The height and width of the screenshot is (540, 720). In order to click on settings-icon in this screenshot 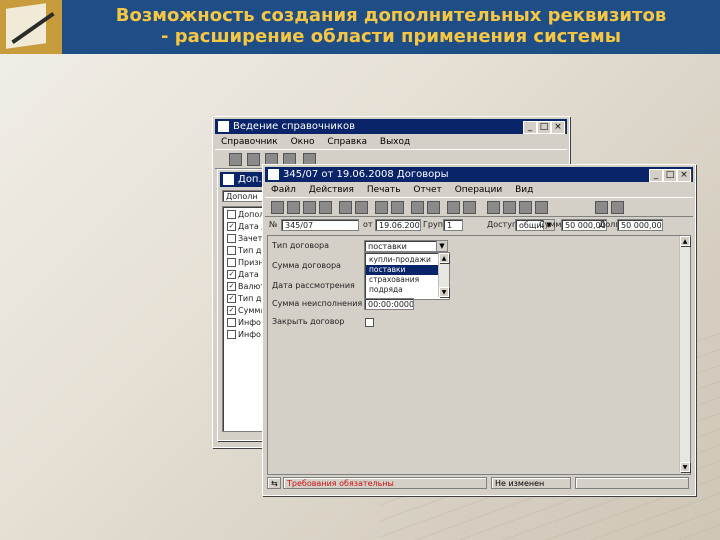, I will do `click(469, 207)`.